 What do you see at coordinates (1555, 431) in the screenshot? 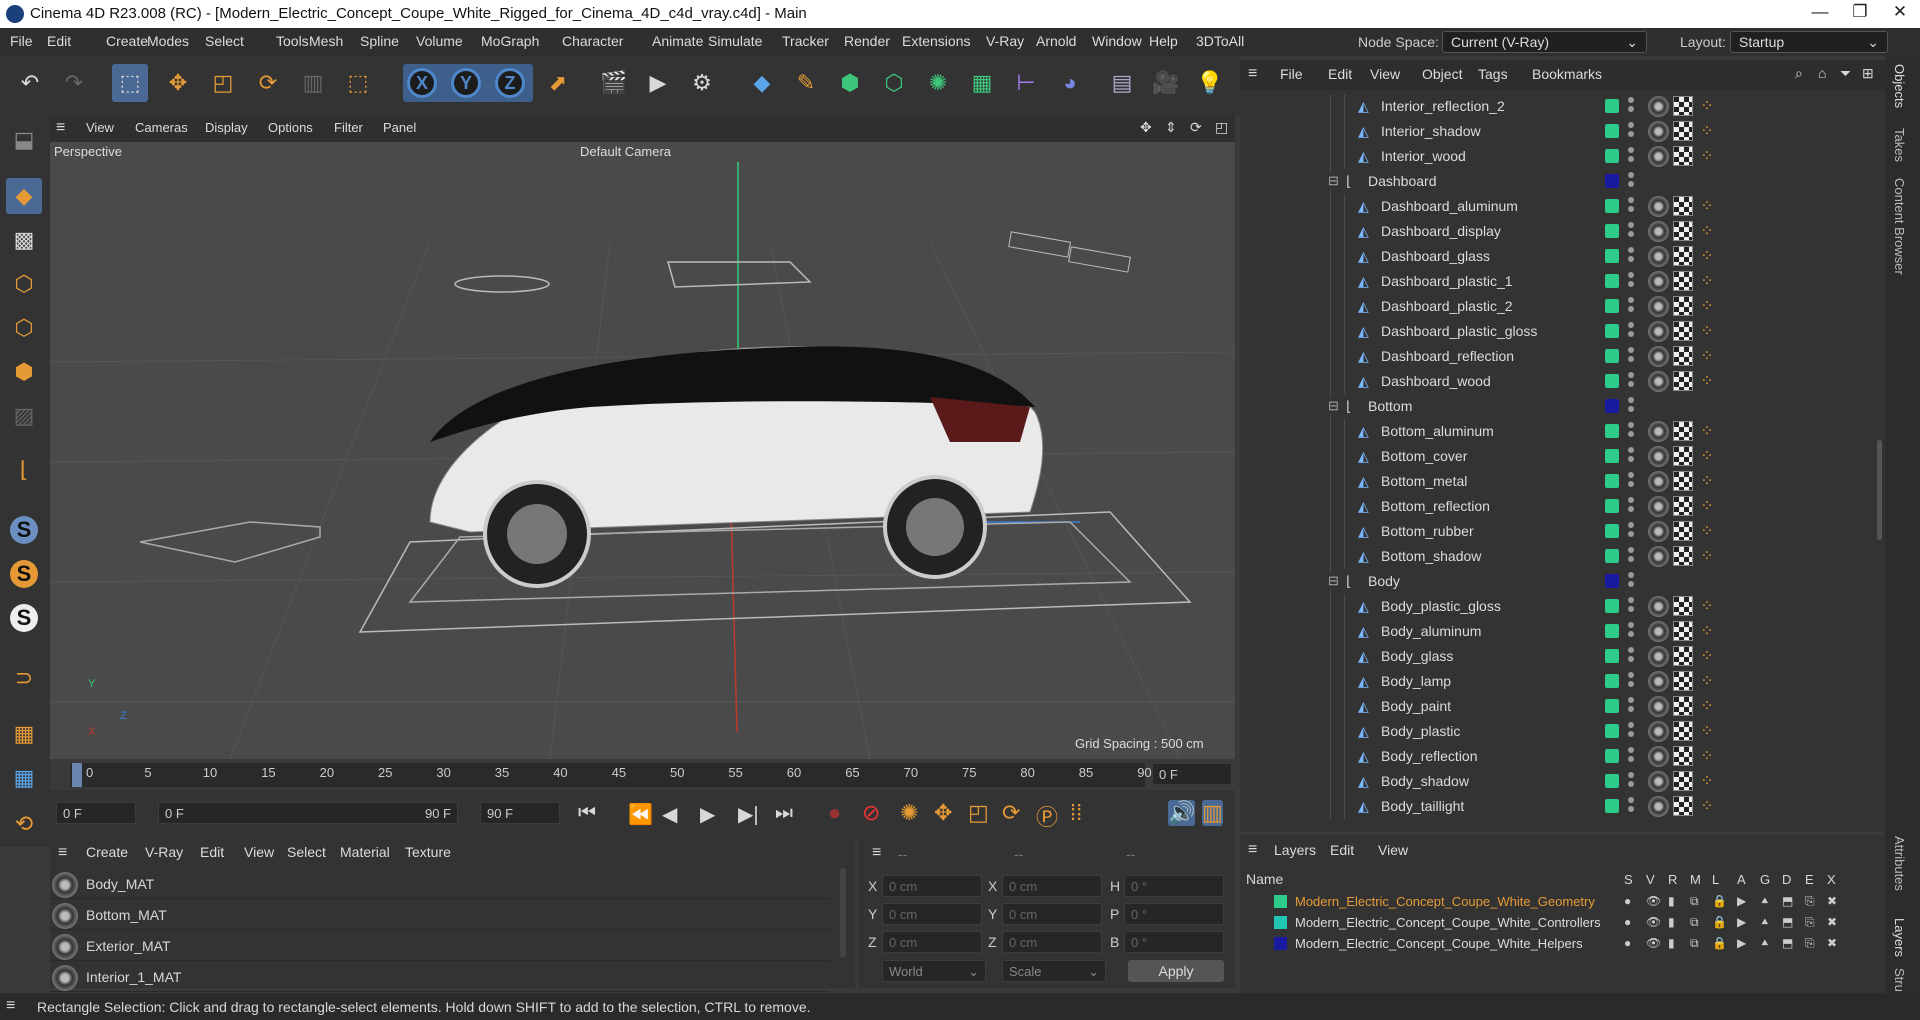
I see `object-row: ◭ Bottom_aluminum ⁘` at bounding box center [1555, 431].